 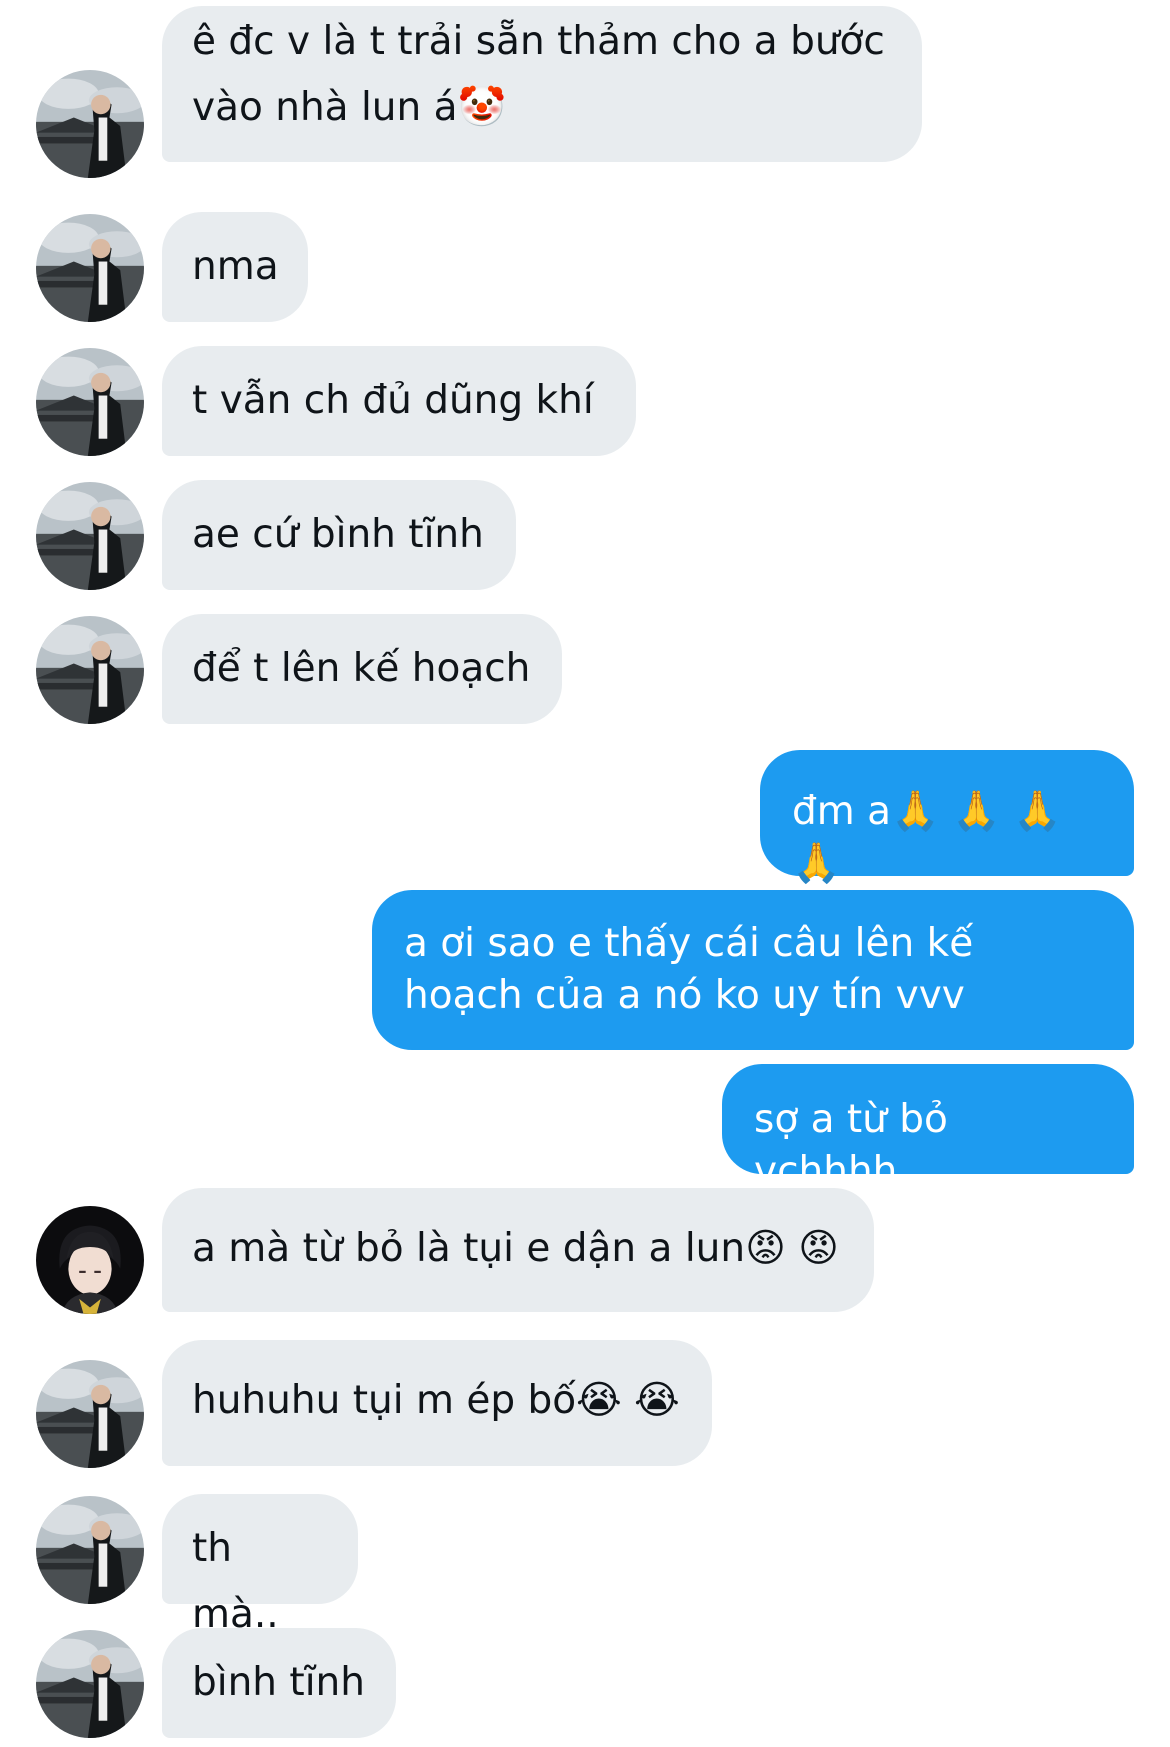 What do you see at coordinates (947, 818) in the screenshot?
I see `message-bubble: đm a🙏 🙏 🙏 🙏` at bounding box center [947, 818].